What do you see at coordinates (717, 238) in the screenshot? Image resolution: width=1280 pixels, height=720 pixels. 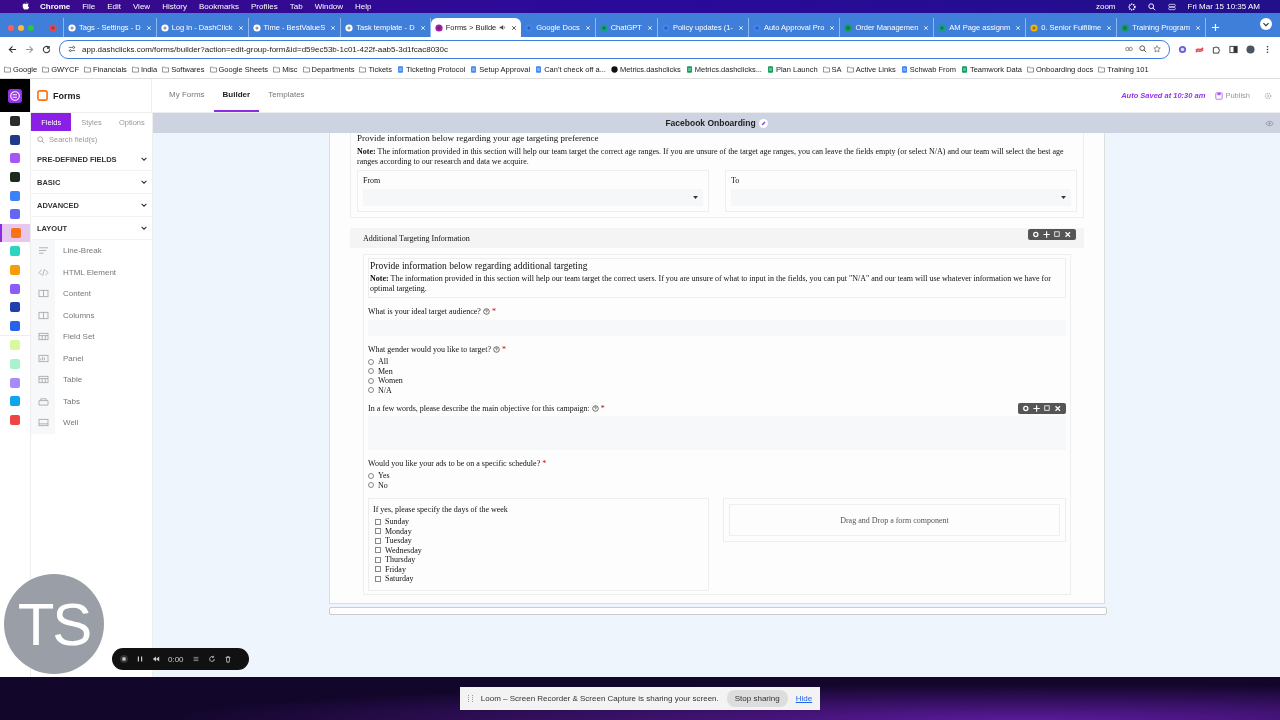 I see `panel-header: Additional Targeting Information` at bounding box center [717, 238].